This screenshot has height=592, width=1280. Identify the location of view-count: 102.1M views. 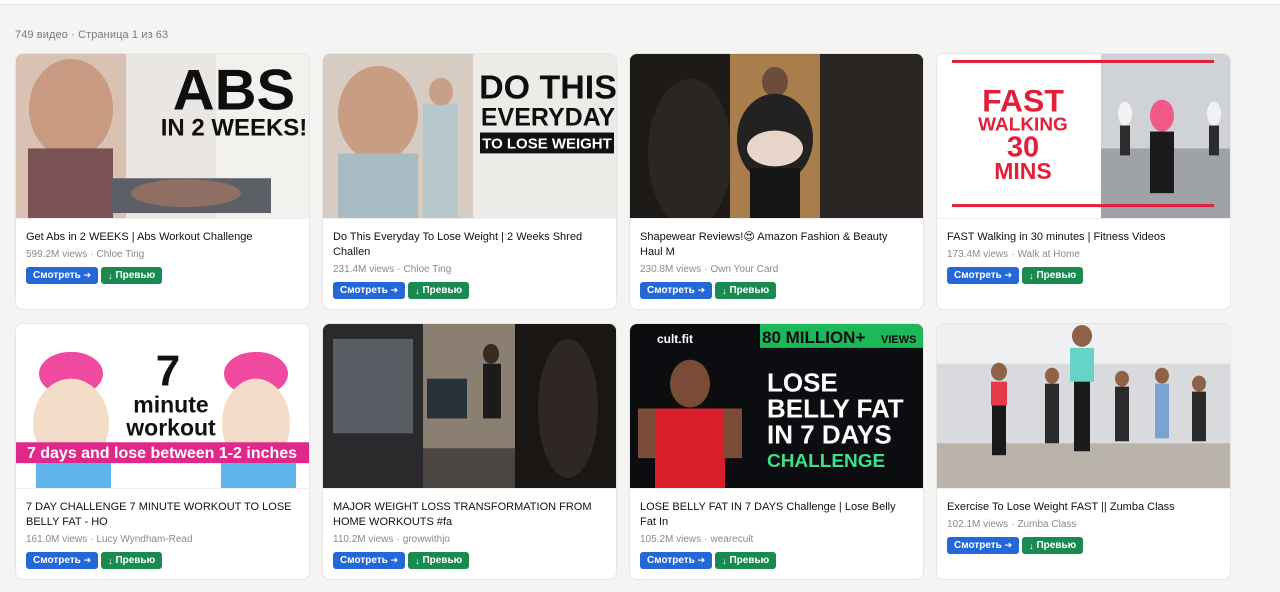
(978, 524).